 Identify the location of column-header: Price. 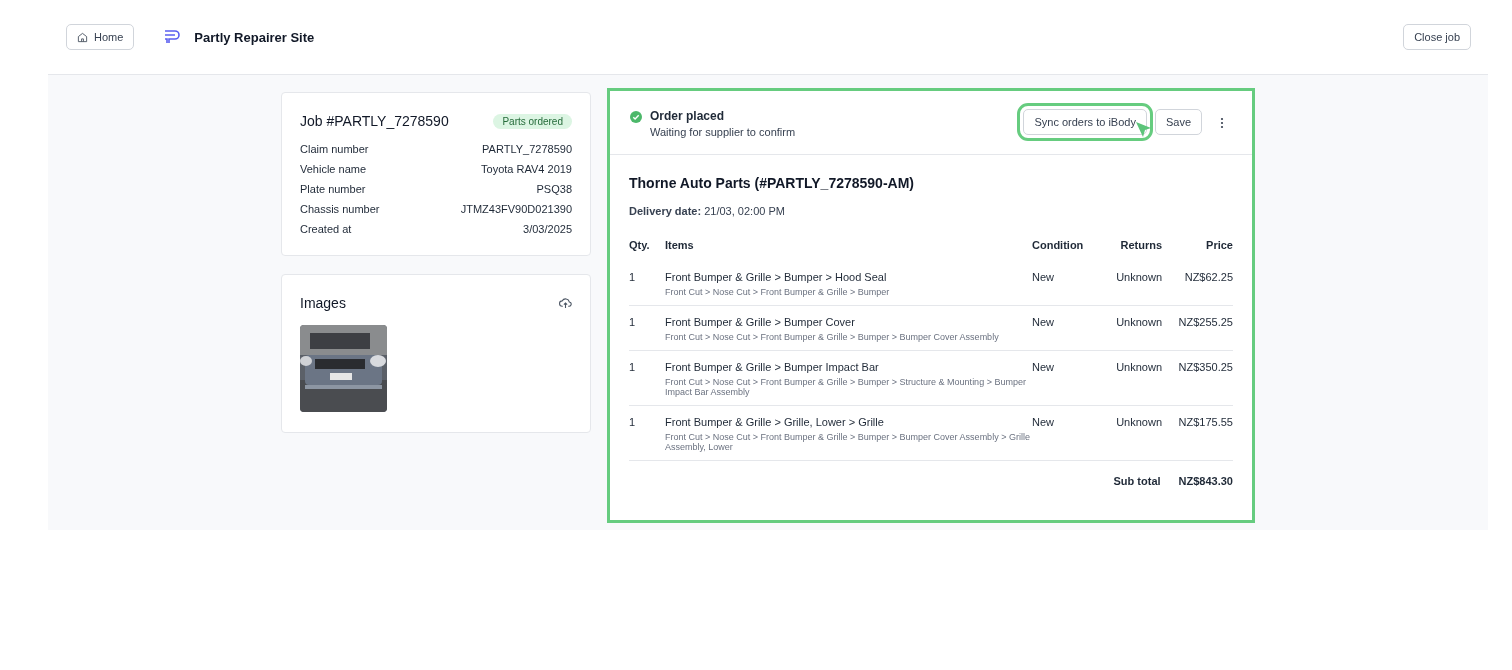
(1219, 245).